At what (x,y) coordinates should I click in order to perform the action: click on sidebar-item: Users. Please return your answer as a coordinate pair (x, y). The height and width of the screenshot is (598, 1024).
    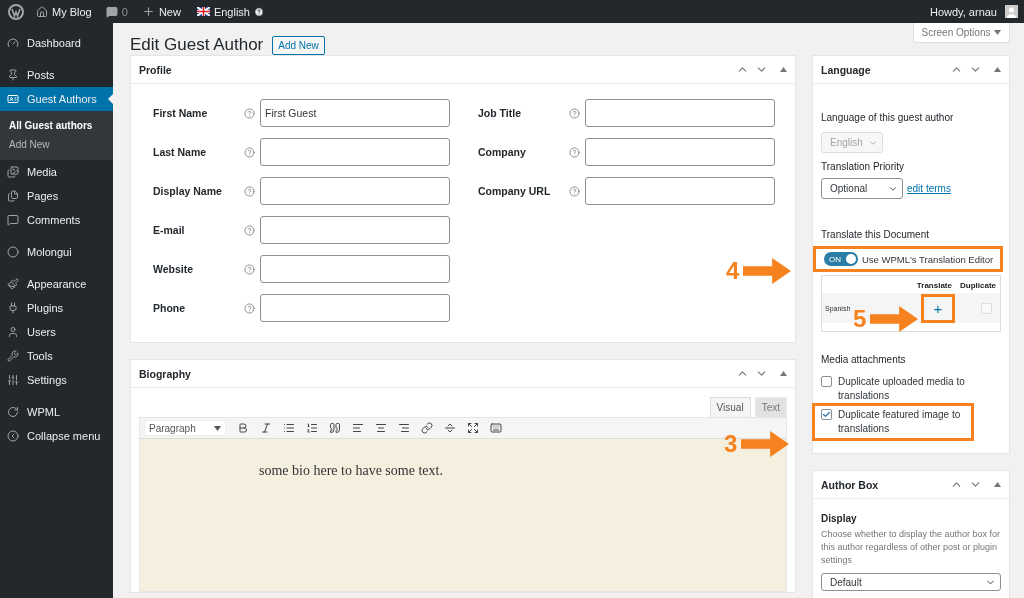
    Looking at the image, I should click on (56, 332).